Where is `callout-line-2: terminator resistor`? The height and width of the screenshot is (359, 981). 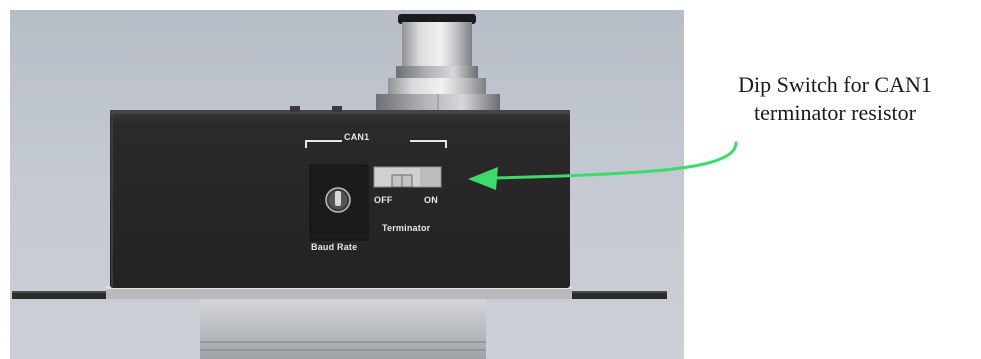
callout-line-2: terminator resistor is located at coordinates (835, 112).